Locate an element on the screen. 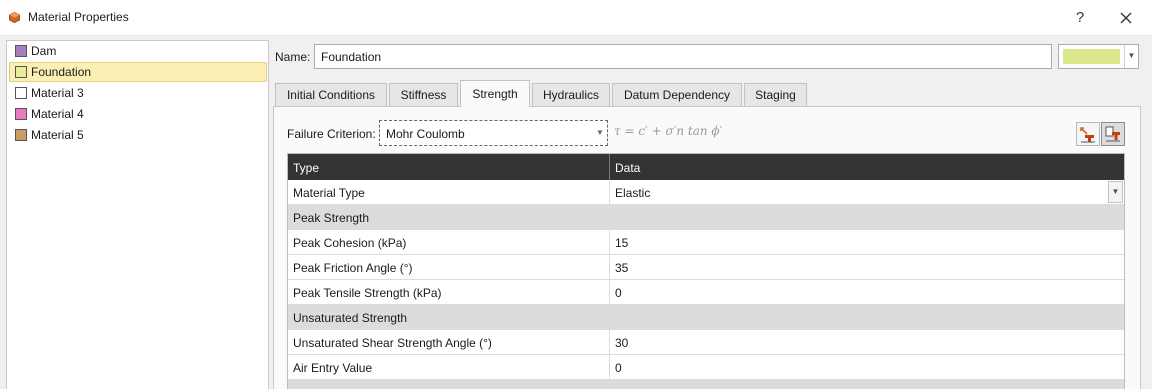  row-type-label: Peak Friction Angle (°) is located at coordinates (353, 268).